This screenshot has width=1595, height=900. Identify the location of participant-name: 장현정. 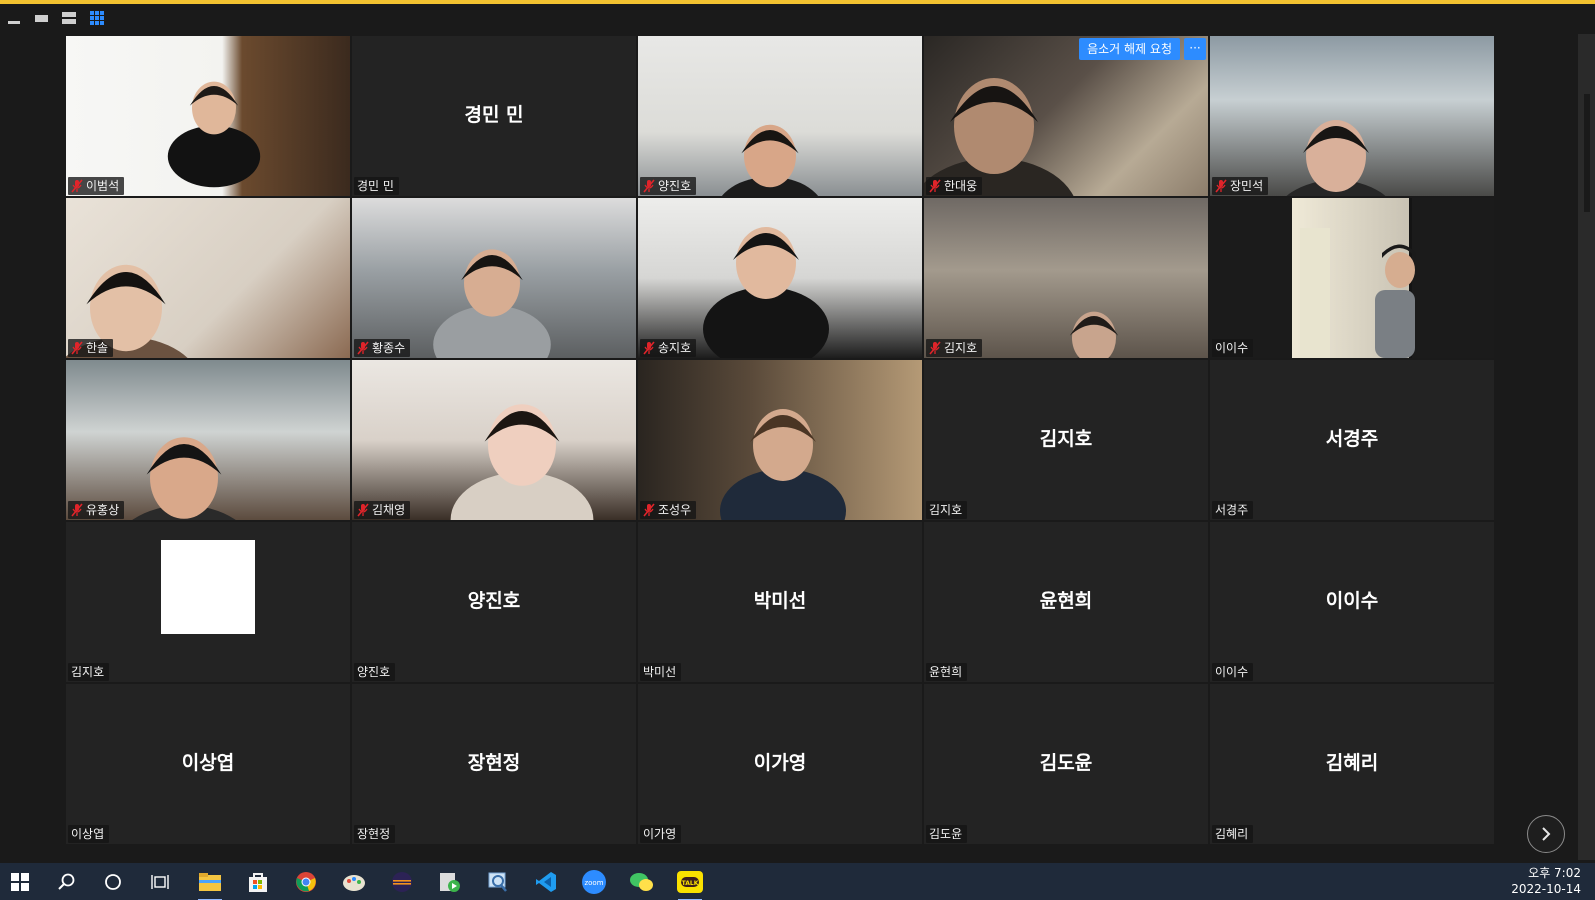
(374, 834).